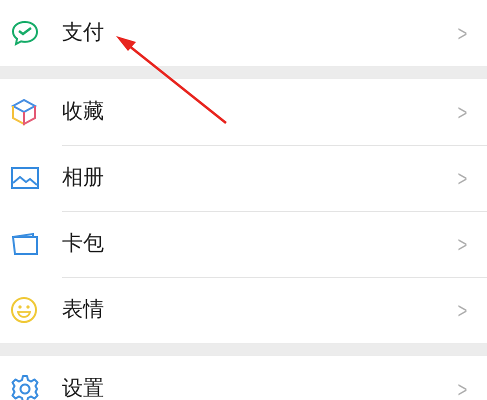 The width and height of the screenshot is (487, 400). I want to click on menu-label: 卡包, so click(83, 244).